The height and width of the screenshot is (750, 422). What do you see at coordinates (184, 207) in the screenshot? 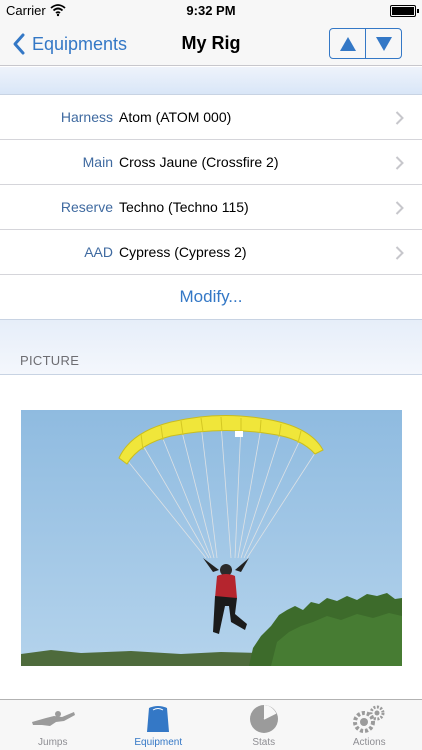
I see `row-value: Techno (Techno 115)` at bounding box center [184, 207].